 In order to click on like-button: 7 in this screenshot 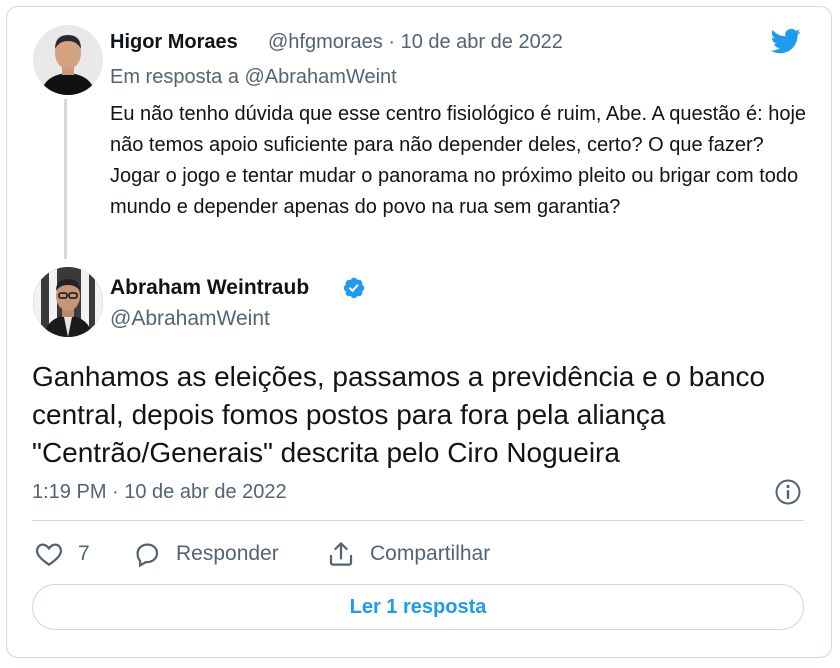, I will do `click(62, 554)`.